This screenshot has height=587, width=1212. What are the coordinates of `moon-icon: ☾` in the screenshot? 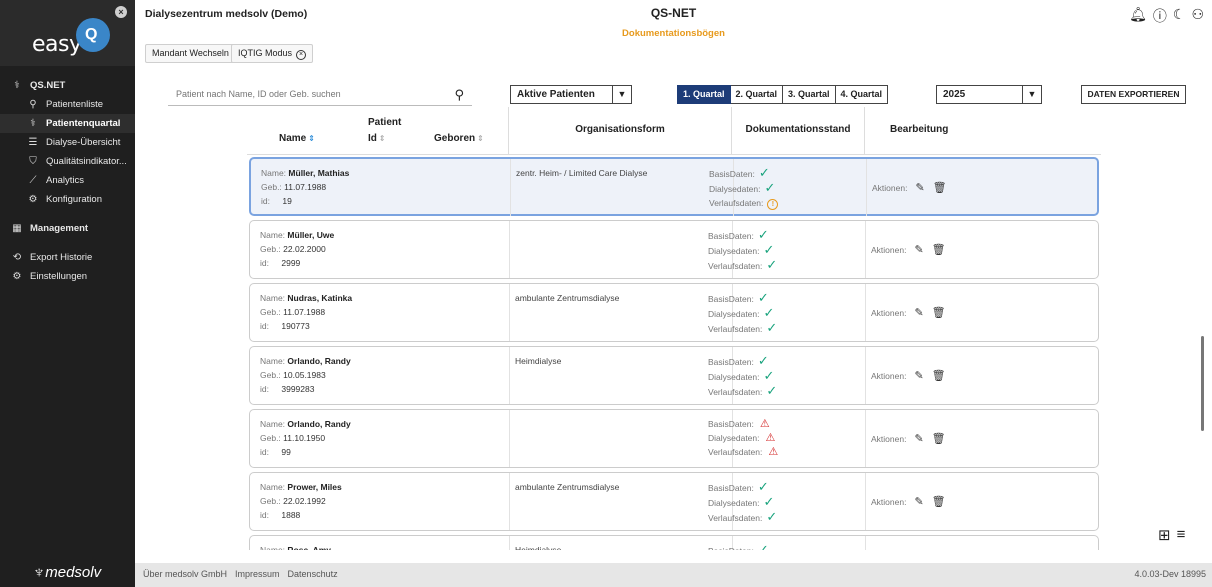 It's located at (1179, 16).